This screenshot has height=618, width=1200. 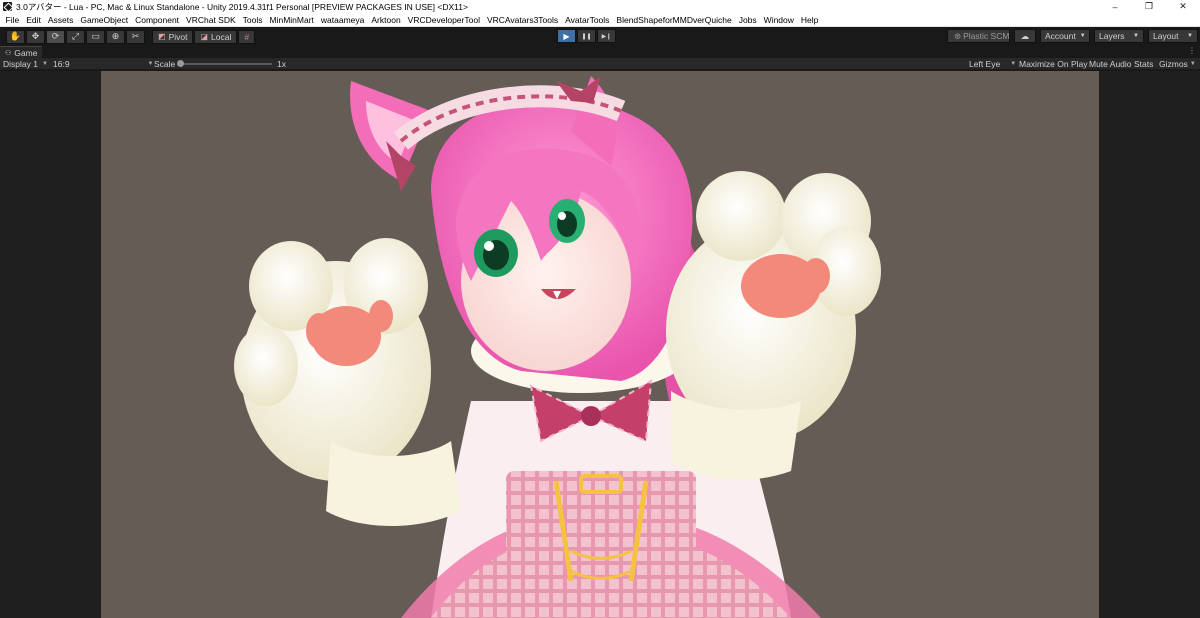 What do you see at coordinates (342, 20) in the screenshot?
I see `menu-wataameya: wataameya` at bounding box center [342, 20].